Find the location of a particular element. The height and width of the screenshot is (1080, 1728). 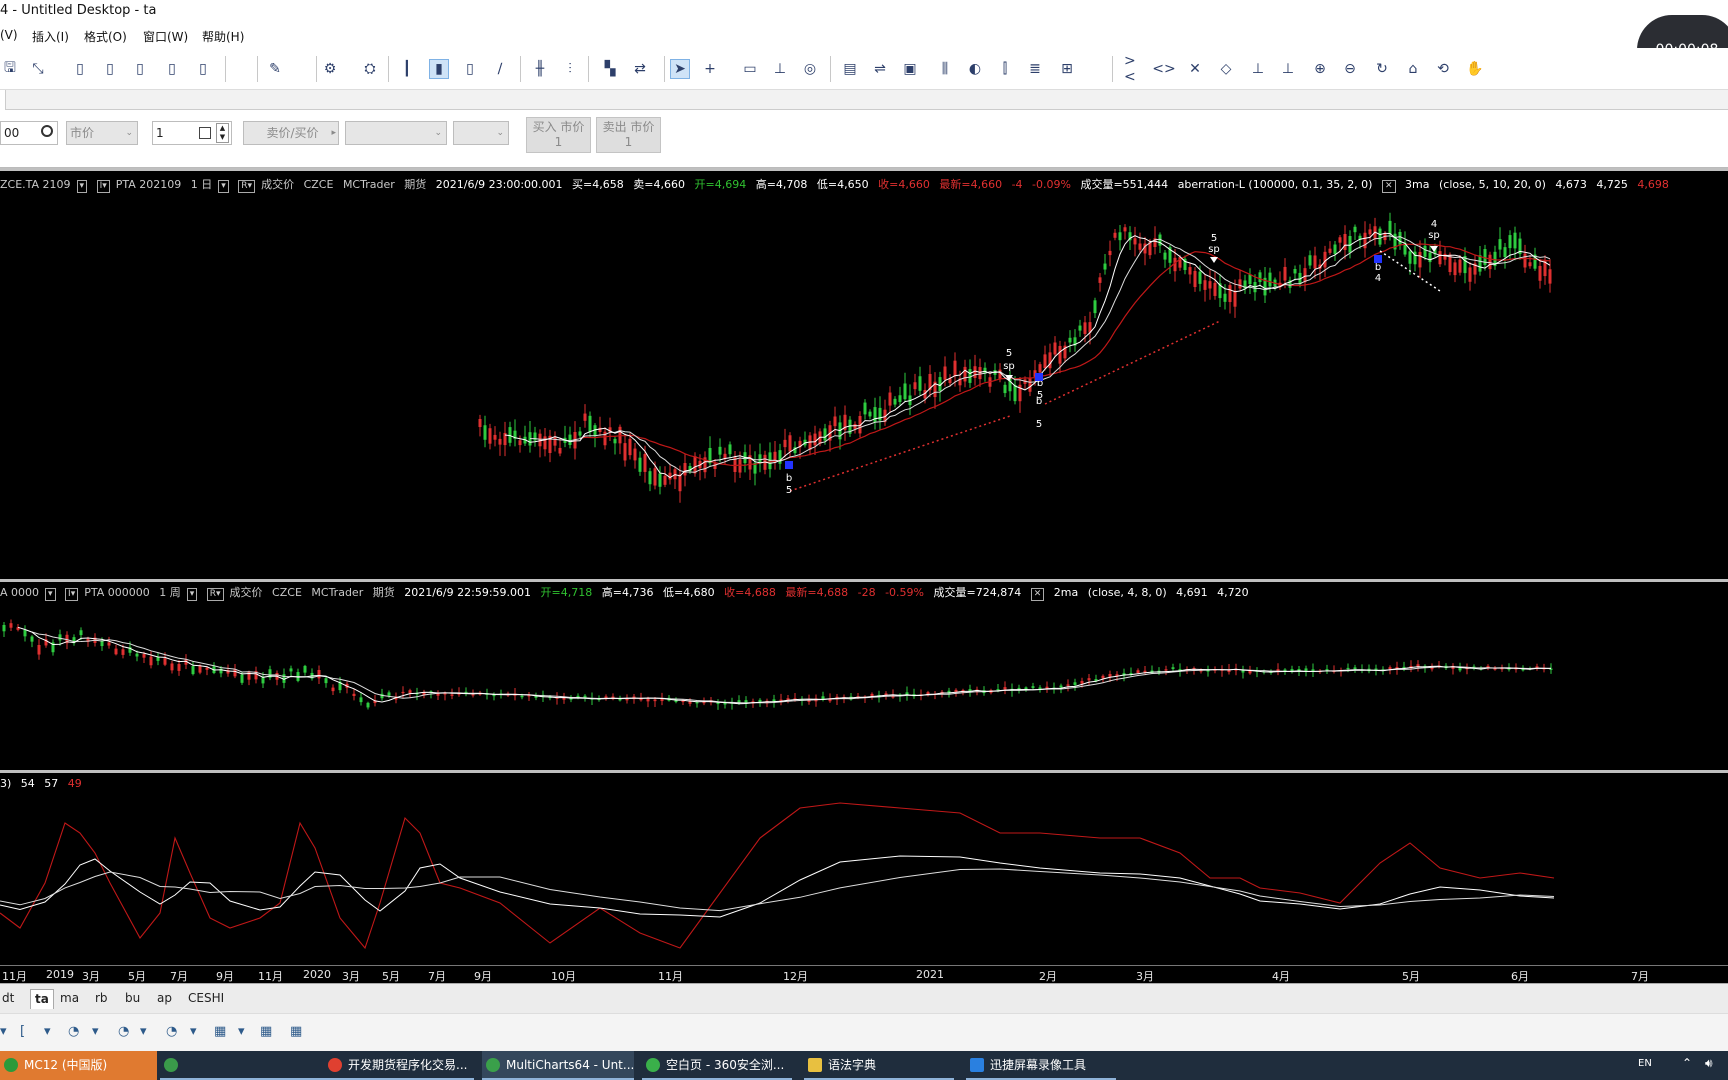

ladder2-icon: ⫿ is located at coordinates (1005, 69).